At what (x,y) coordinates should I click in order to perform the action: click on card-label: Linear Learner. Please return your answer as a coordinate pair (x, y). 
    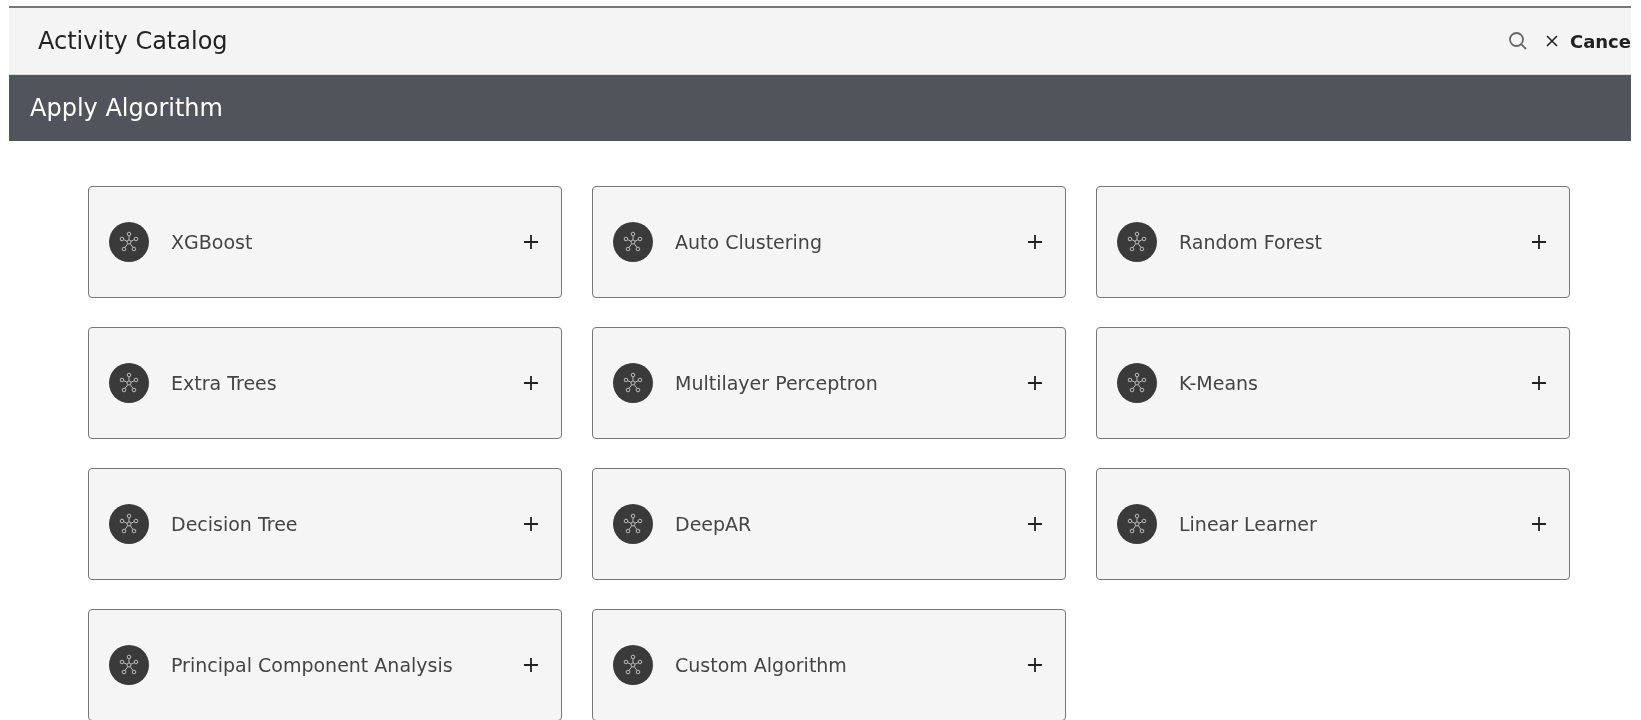
    Looking at the image, I should click on (1248, 524).